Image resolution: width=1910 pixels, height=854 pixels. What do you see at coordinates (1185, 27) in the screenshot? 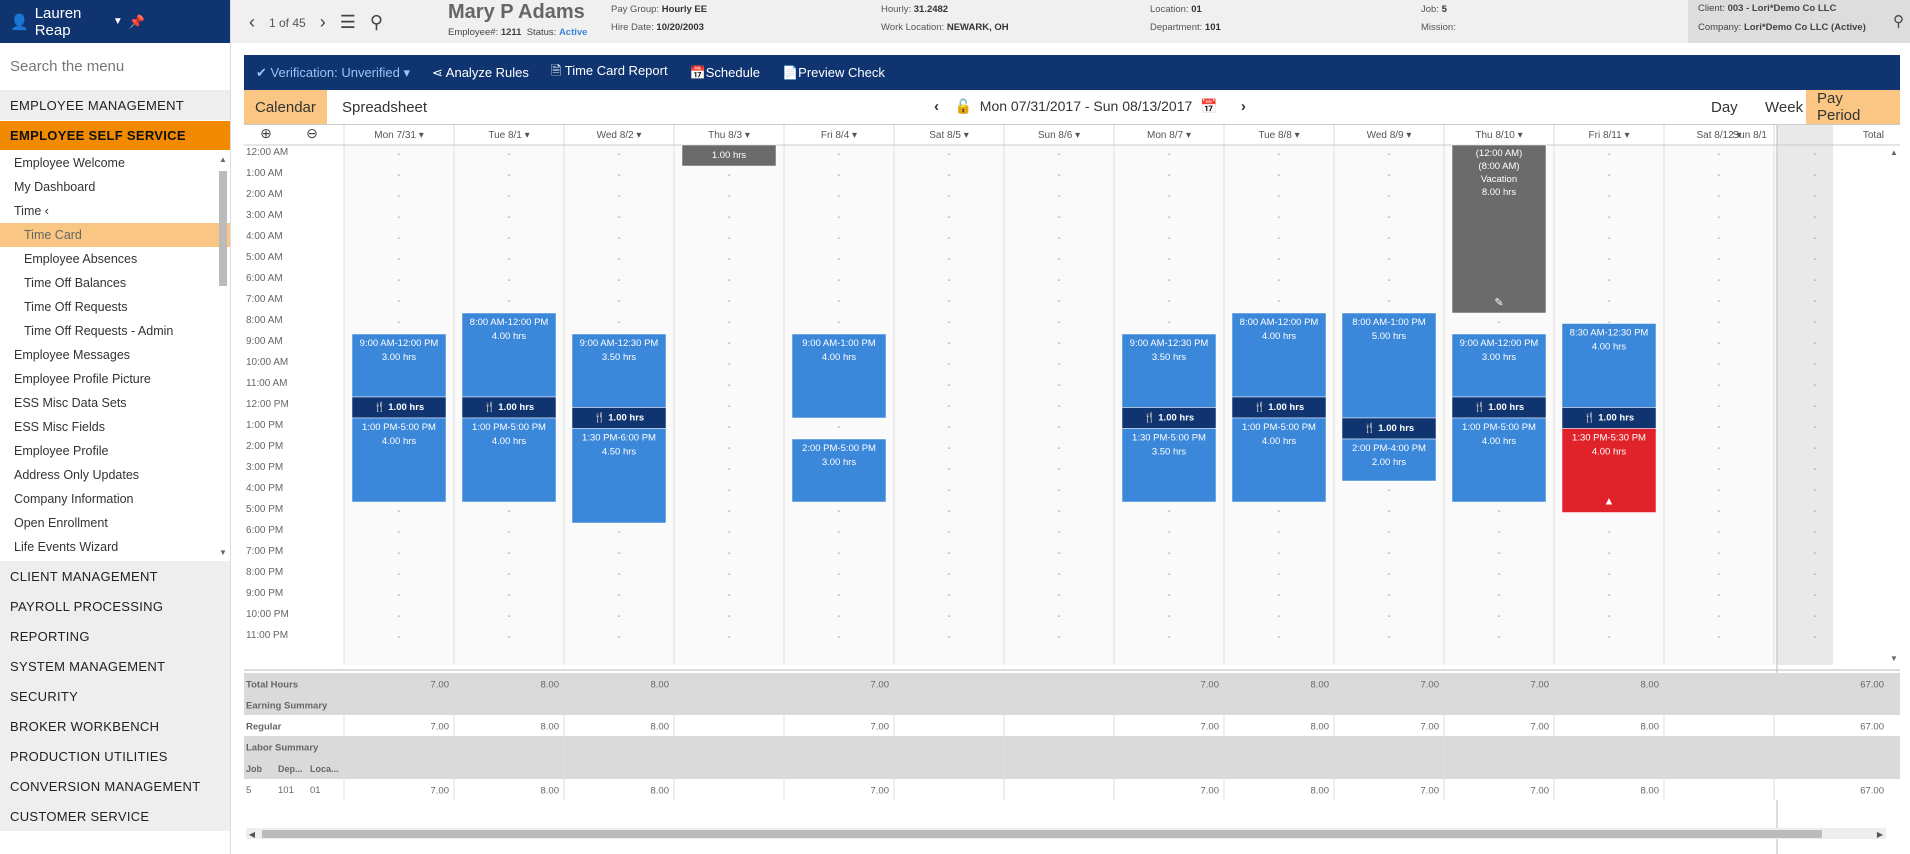
I see `department: Department: 101` at bounding box center [1185, 27].